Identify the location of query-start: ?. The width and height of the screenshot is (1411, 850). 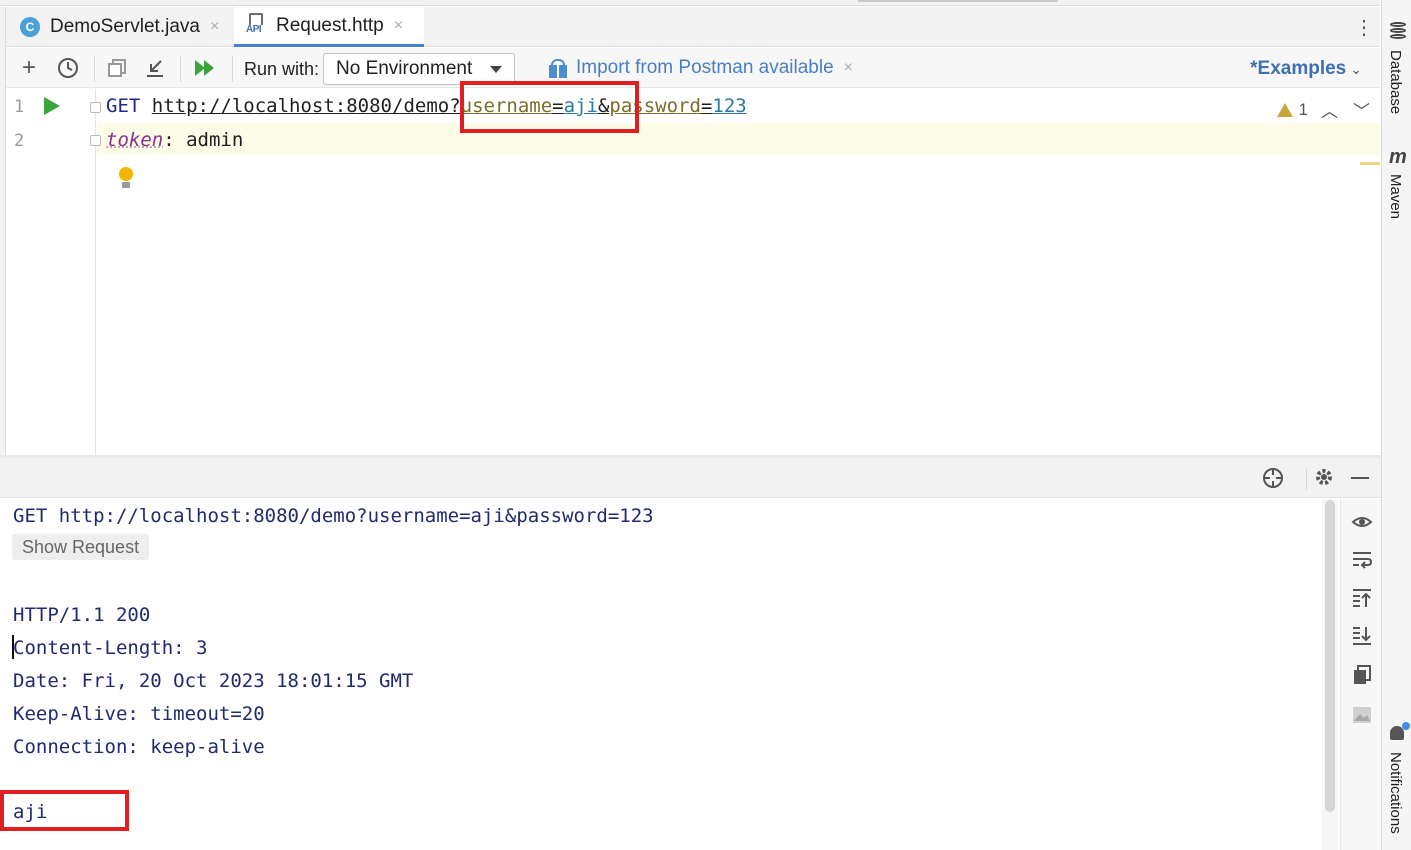
(455, 106).